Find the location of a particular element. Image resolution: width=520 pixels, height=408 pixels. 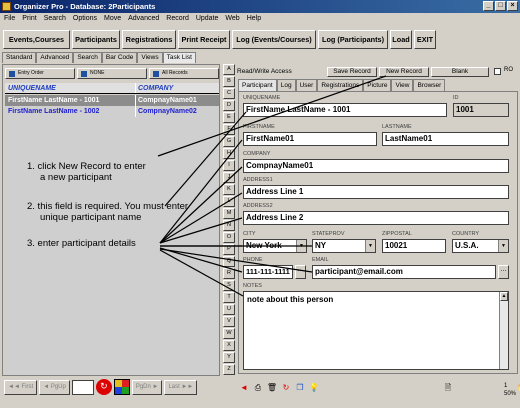

readonly-checkbox is located at coordinates (497, 71).